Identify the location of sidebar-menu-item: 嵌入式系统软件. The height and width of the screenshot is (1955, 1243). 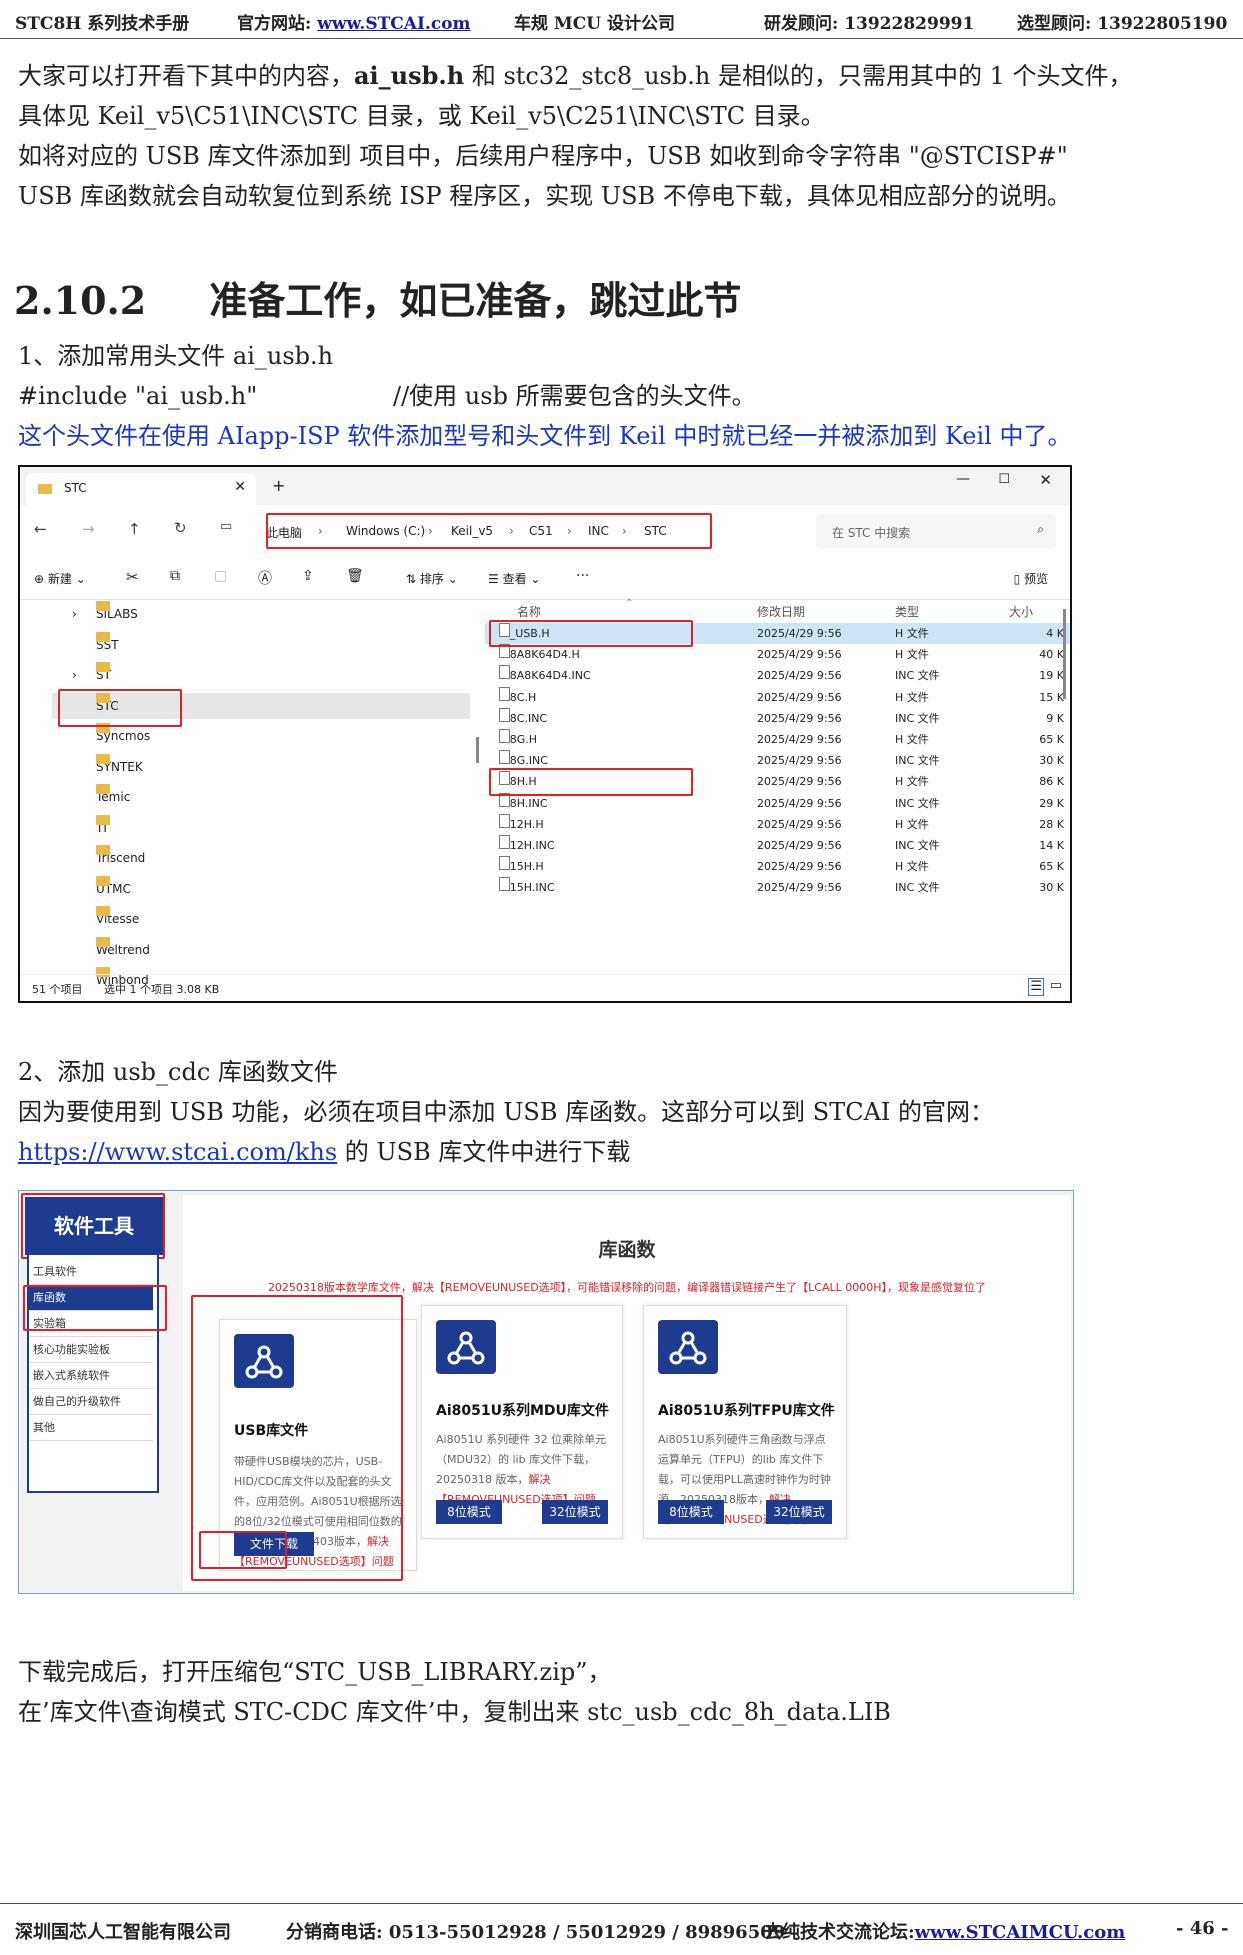
(91, 1376).